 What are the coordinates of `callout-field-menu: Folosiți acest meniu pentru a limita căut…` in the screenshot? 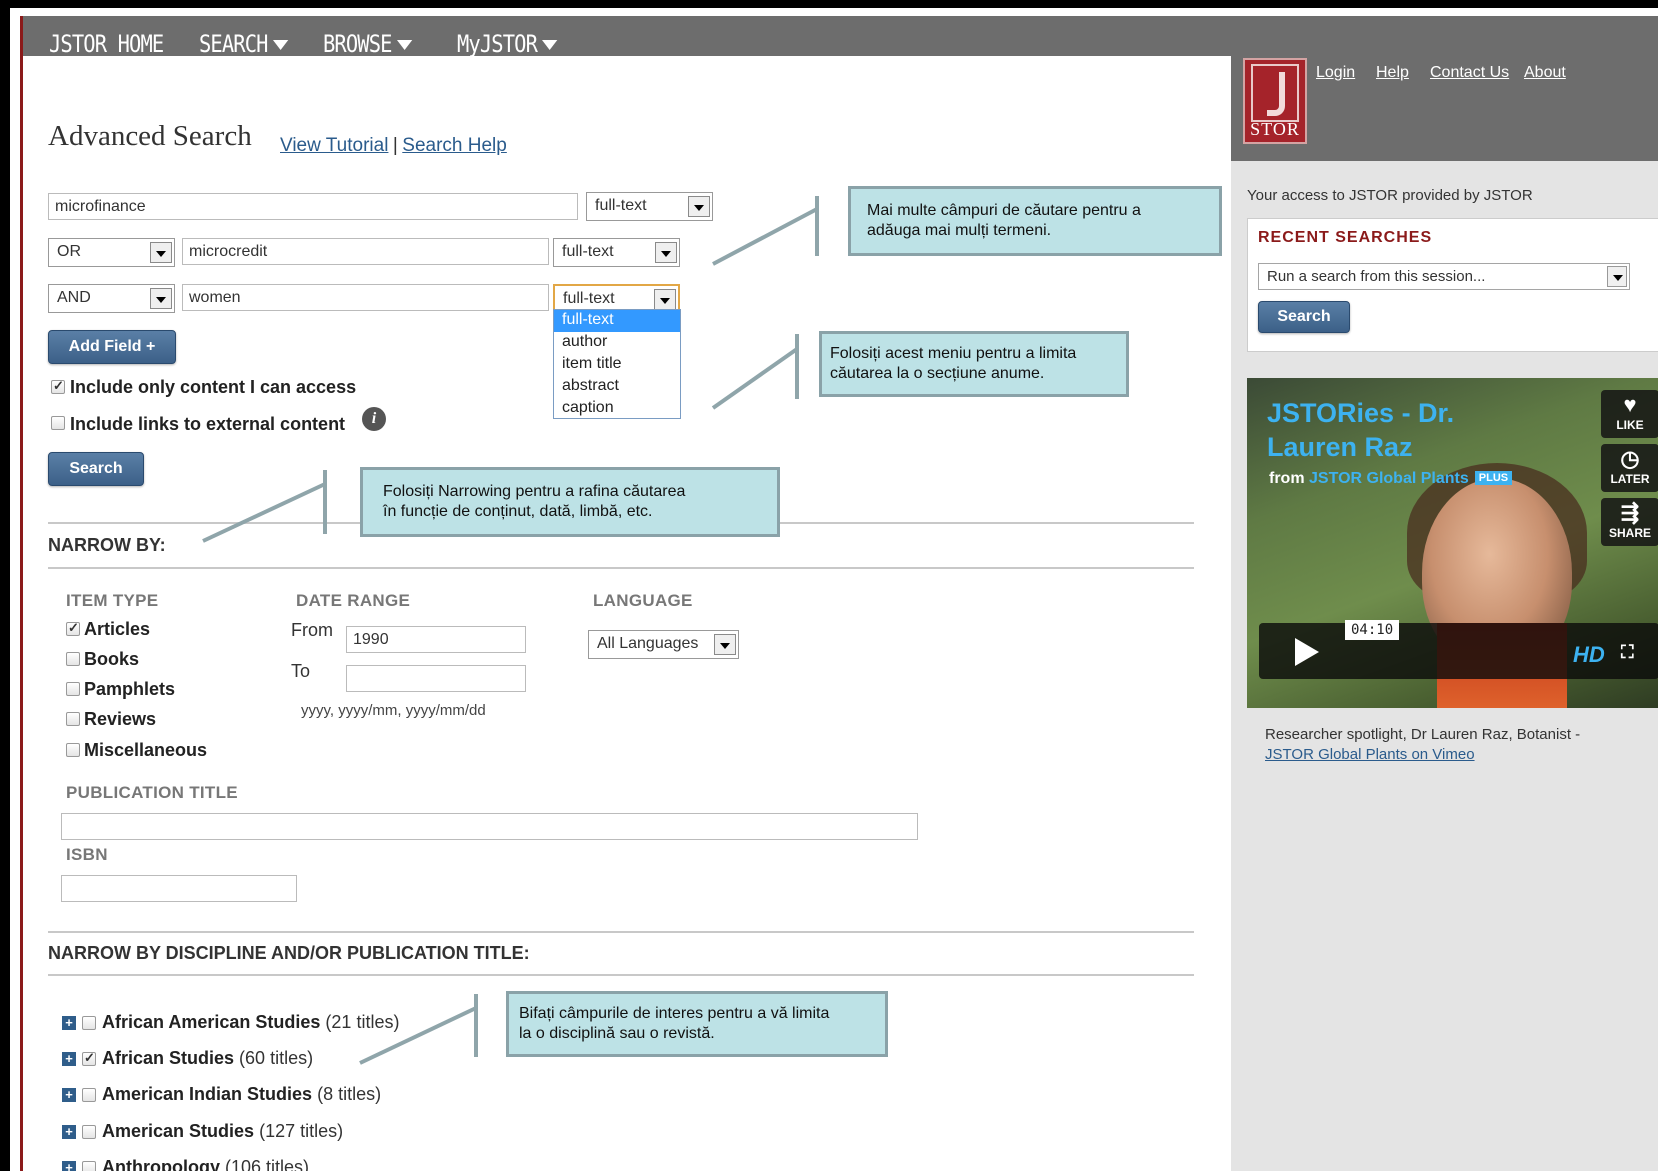 It's located at (974, 364).